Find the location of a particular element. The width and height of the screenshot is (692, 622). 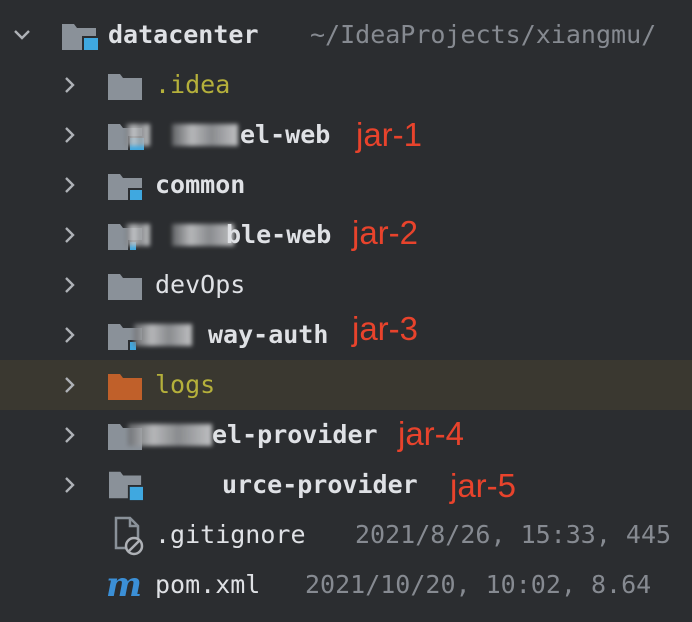

tree-row-logs: logs is located at coordinates (346, 385).